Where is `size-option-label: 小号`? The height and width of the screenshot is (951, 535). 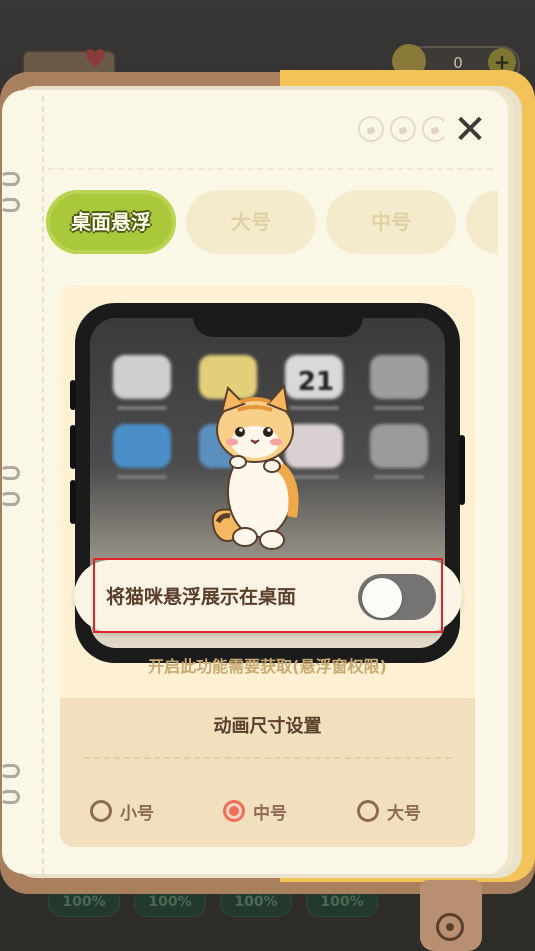
size-option-label: 小号 is located at coordinates (137, 813).